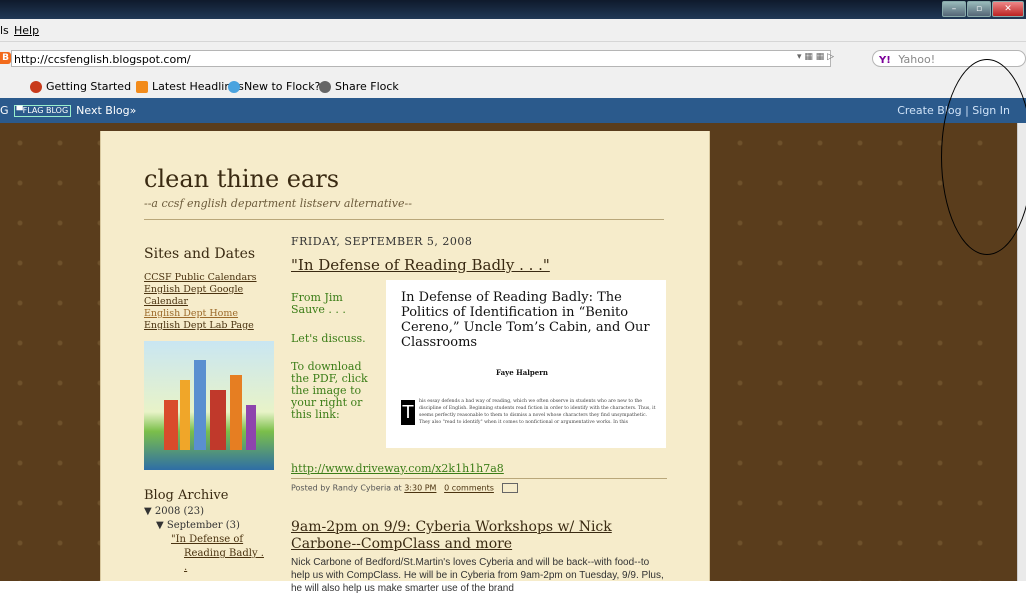 Image resolution: width=1026 pixels, height=595 pixels. What do you see at coordinates (241, 179) in the screenshot?
I see `blog-title: clean thine ears` at bounding box center [241, 179].